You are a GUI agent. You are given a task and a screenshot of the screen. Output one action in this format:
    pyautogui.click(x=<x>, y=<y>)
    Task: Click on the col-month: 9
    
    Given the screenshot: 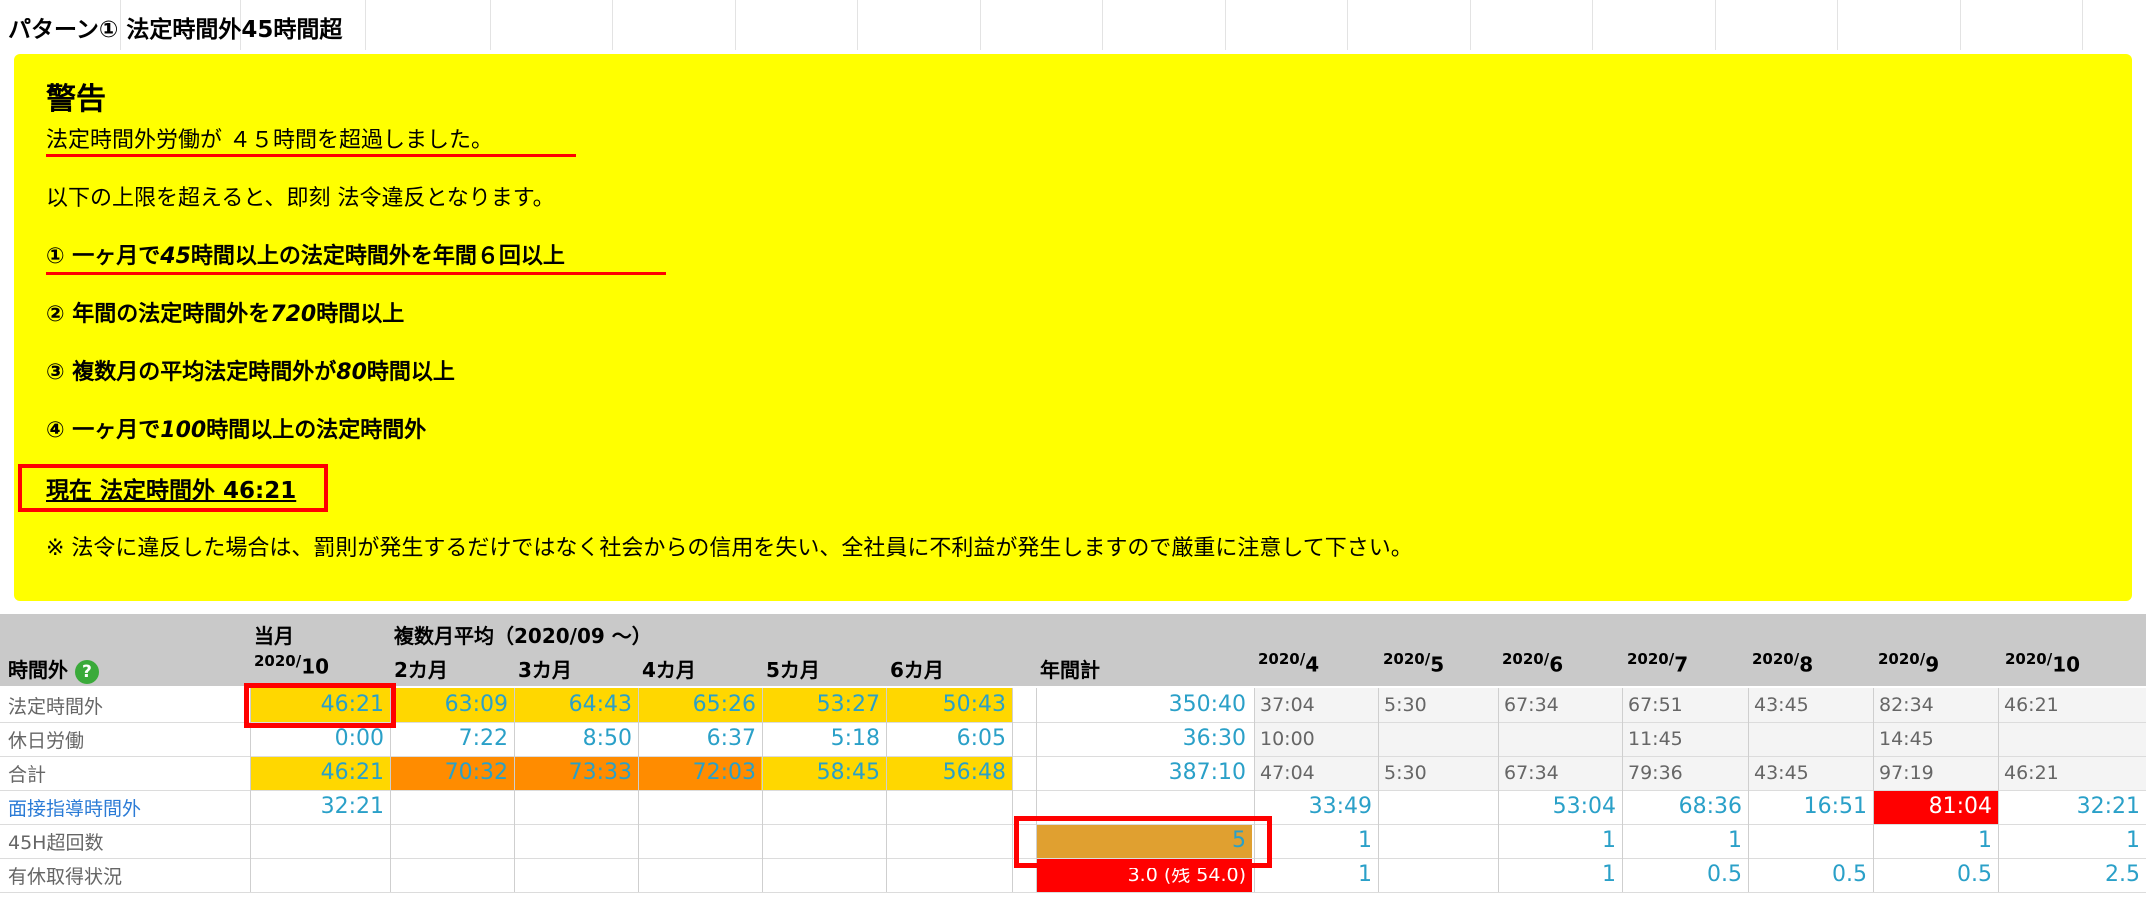 What is the action you would take?
    pyautogui.click(x=1932, y=664)
    